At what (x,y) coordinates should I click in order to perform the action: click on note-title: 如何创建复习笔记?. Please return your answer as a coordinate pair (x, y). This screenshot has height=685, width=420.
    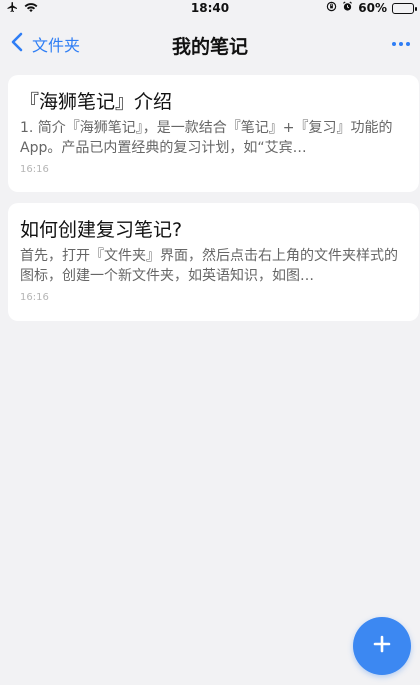
    Looking at the image, I should click on (101, 230).